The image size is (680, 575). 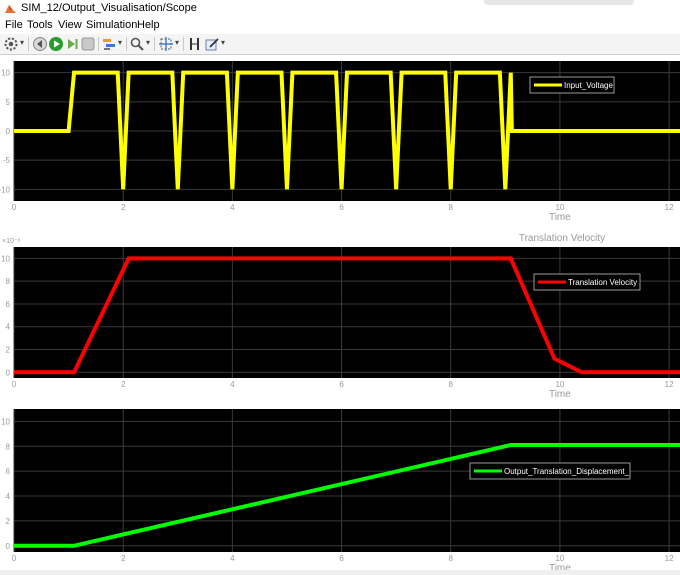 What do you see at coordinates (70, 25) in the screenshot?
I see `menu-view: View` at bounding box center [70, 25].